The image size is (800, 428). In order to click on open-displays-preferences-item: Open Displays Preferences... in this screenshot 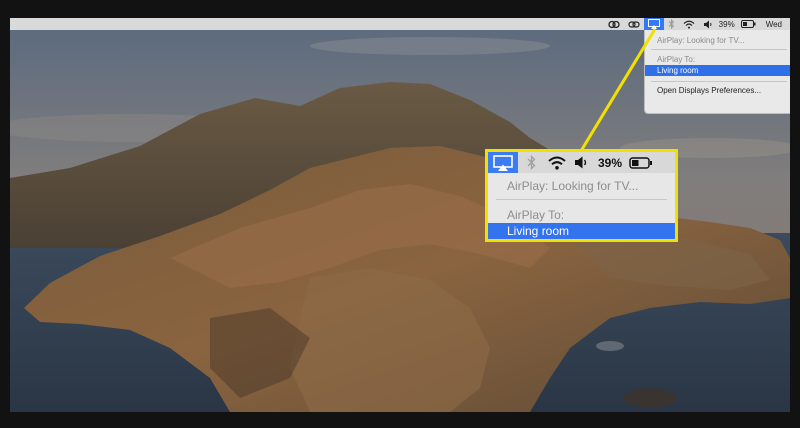, I will do `click(717, 90)`.